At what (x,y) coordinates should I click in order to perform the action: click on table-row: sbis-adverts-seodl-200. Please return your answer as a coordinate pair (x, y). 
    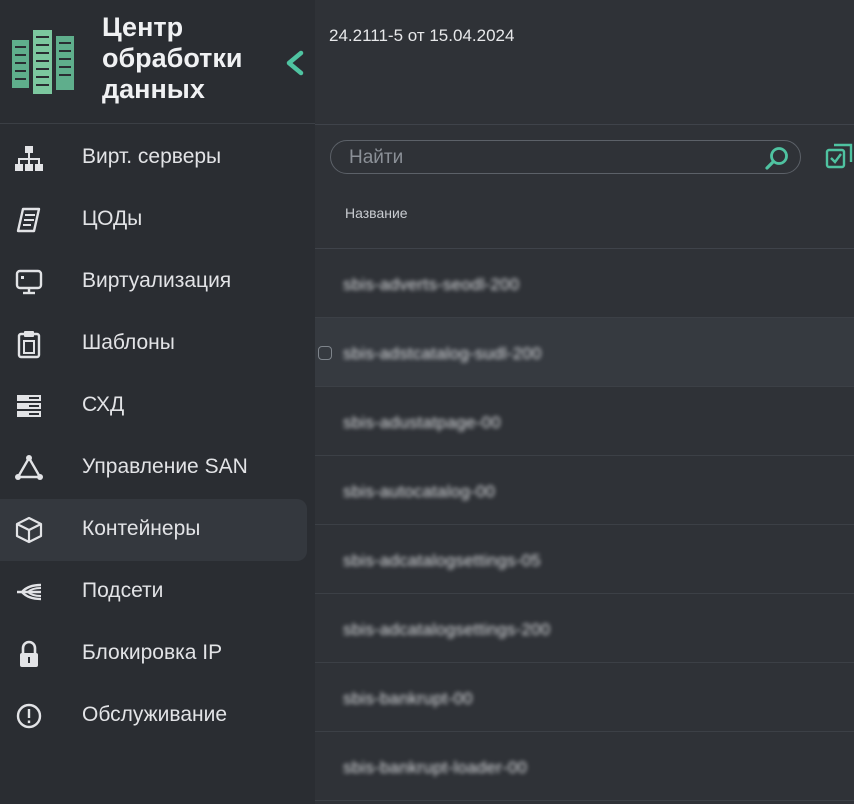
    Looking at the image, I should click on (584, 283).